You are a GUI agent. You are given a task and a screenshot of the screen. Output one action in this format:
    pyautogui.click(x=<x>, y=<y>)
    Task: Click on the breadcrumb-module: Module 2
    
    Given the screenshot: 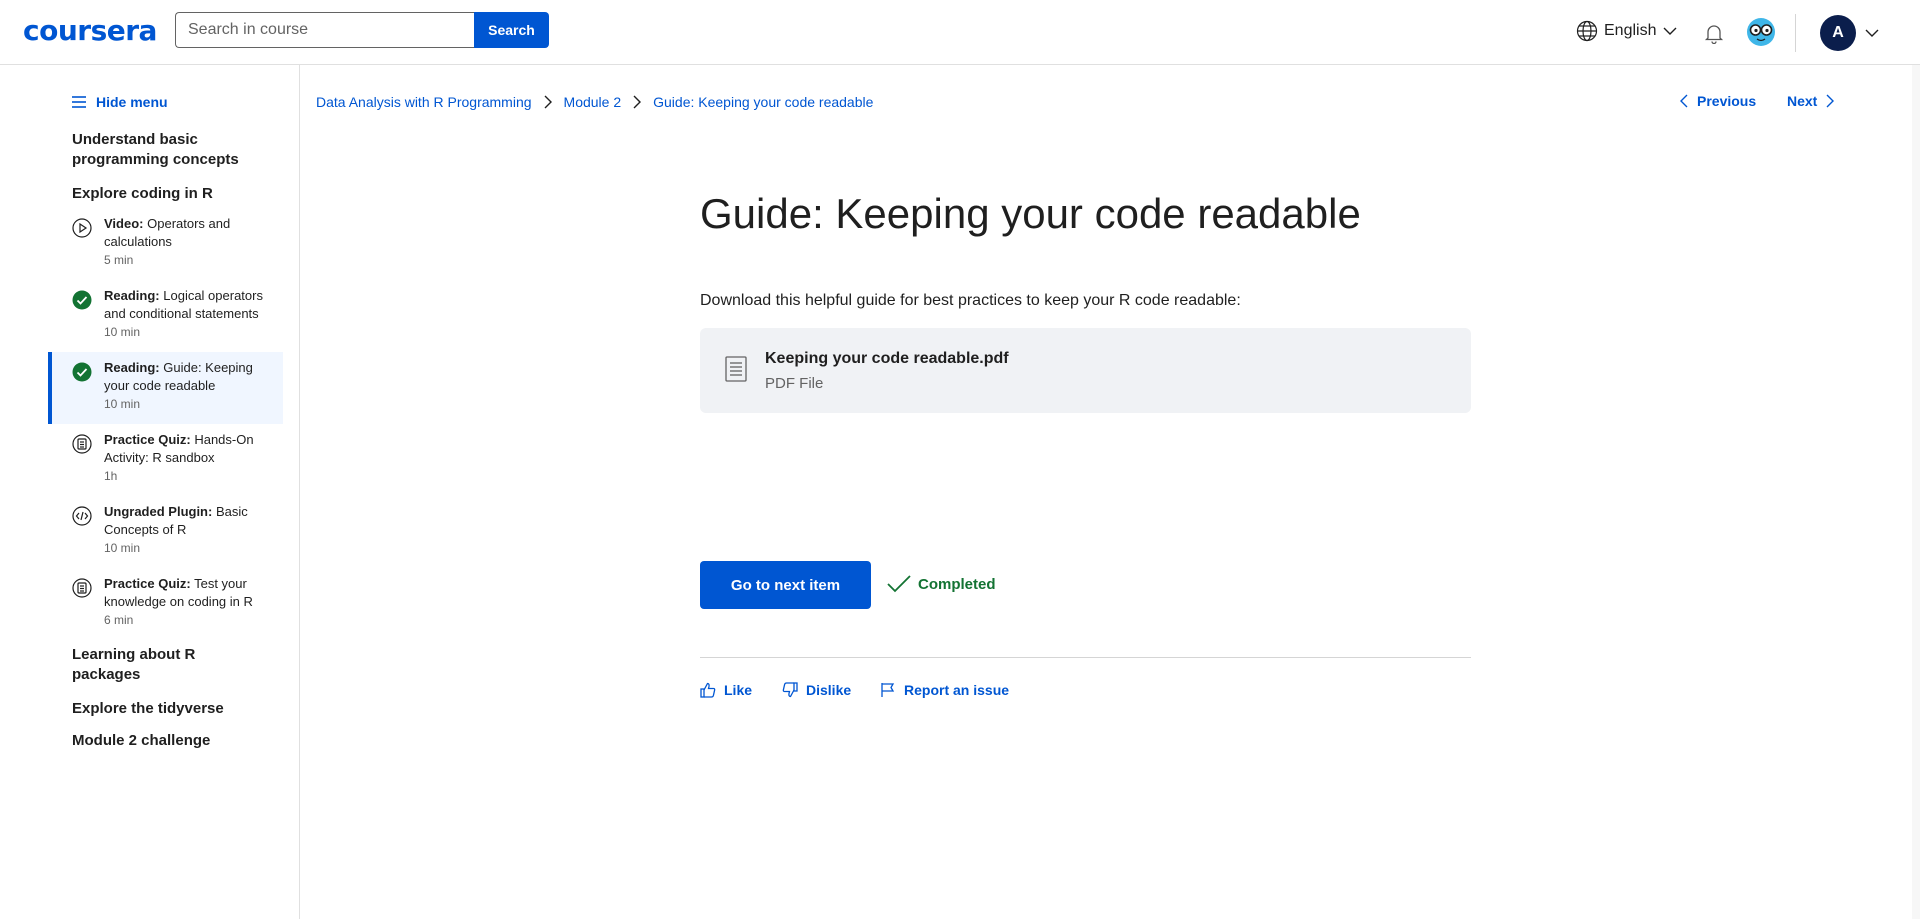 What is the action you would take?
    pyautogui.click(x=593, y=102)
    